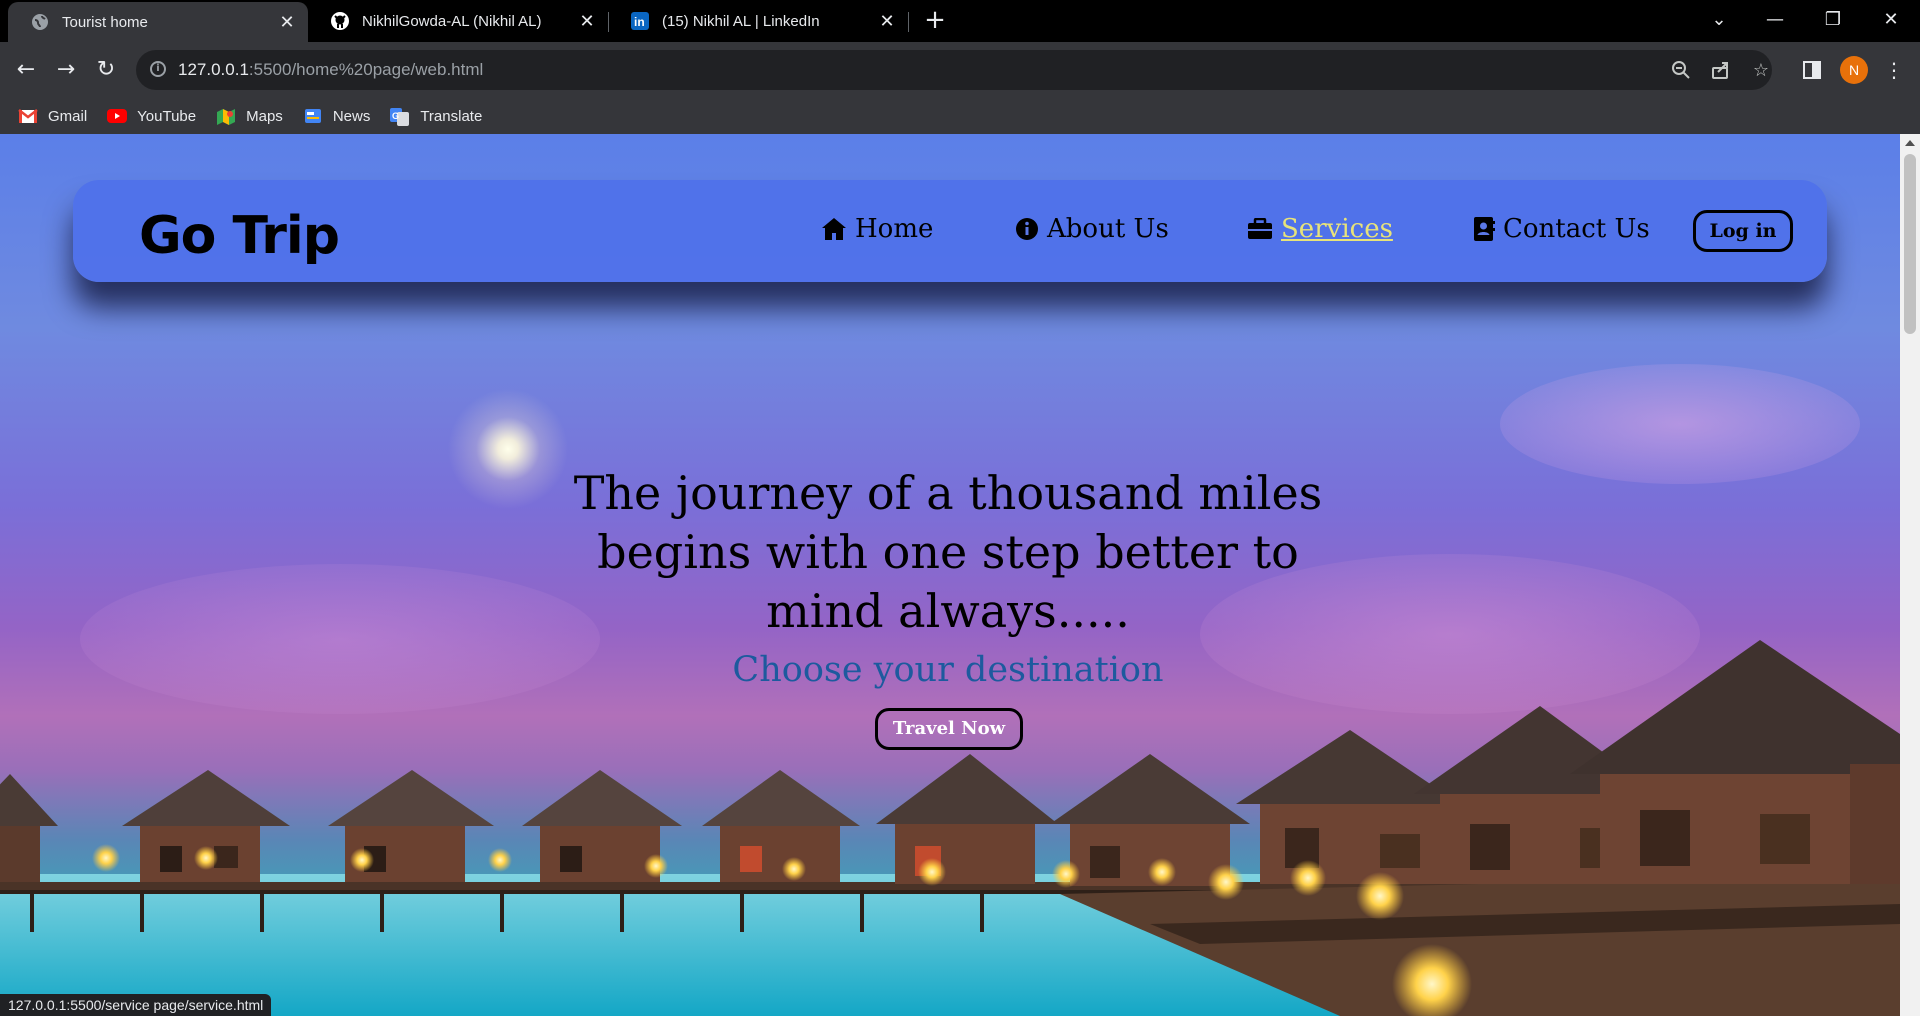  What do you see at coordinates (400, 117) in the screenshot?
I see `translate-icon: G` at bounding box center [400, 117].